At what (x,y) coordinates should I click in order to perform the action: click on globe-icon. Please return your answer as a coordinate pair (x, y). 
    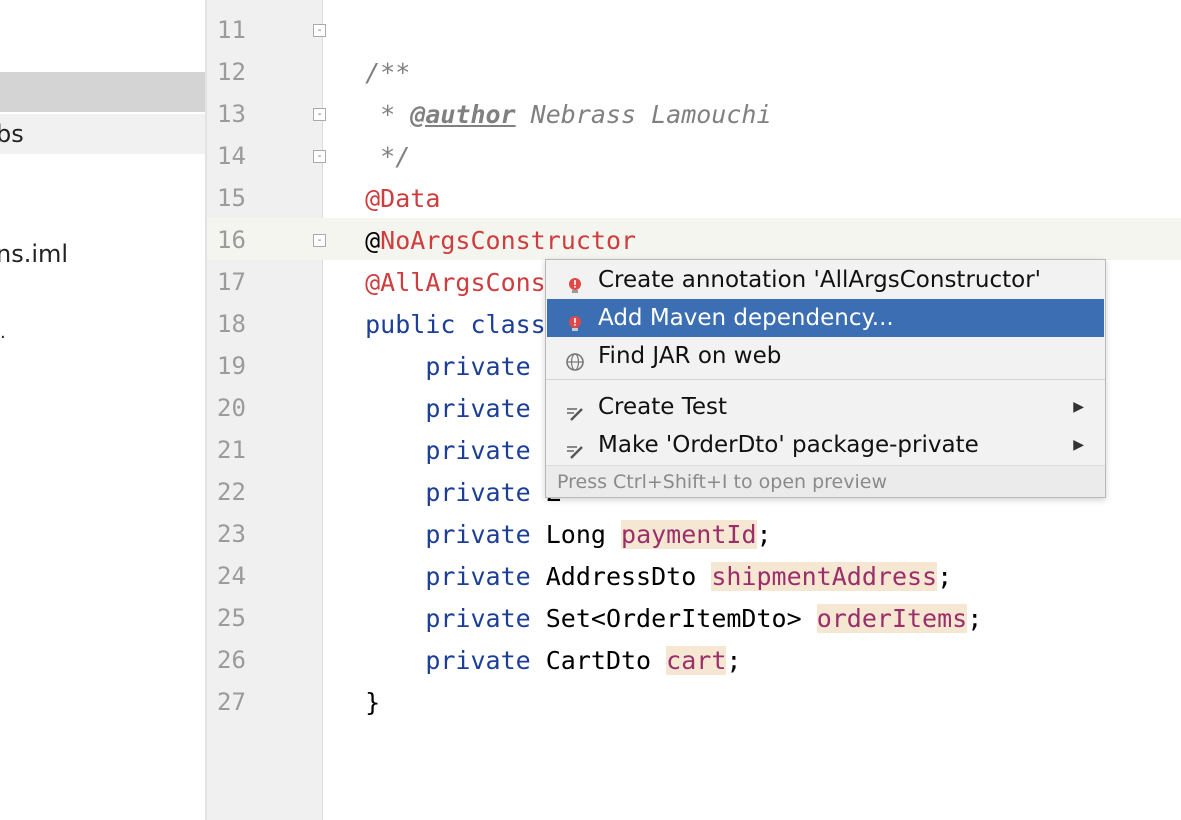
    Looking at the image, I should click on (575, 358).